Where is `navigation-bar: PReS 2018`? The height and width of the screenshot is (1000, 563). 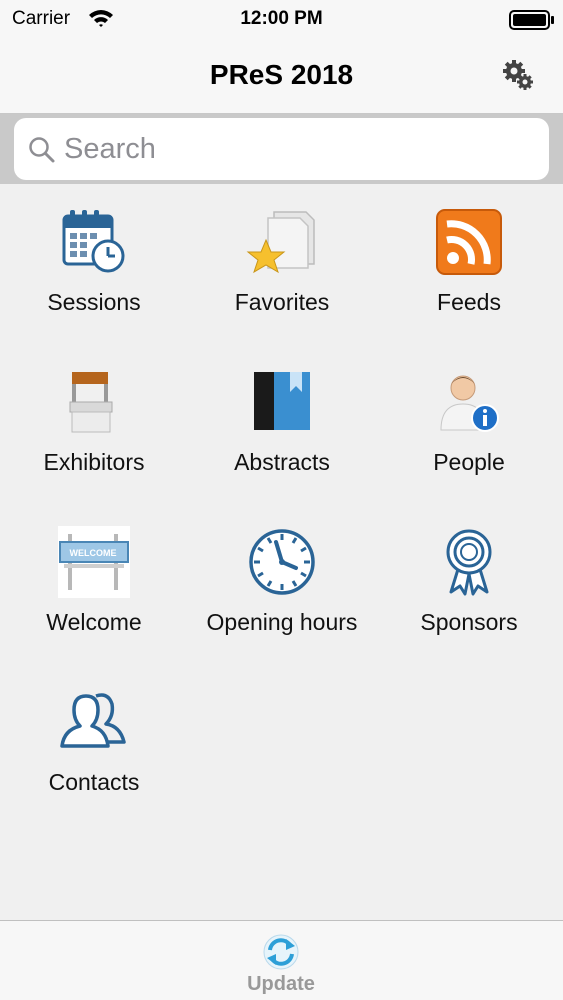
navigation-bar: PReS 2018 is located at coordinates (281, 76).